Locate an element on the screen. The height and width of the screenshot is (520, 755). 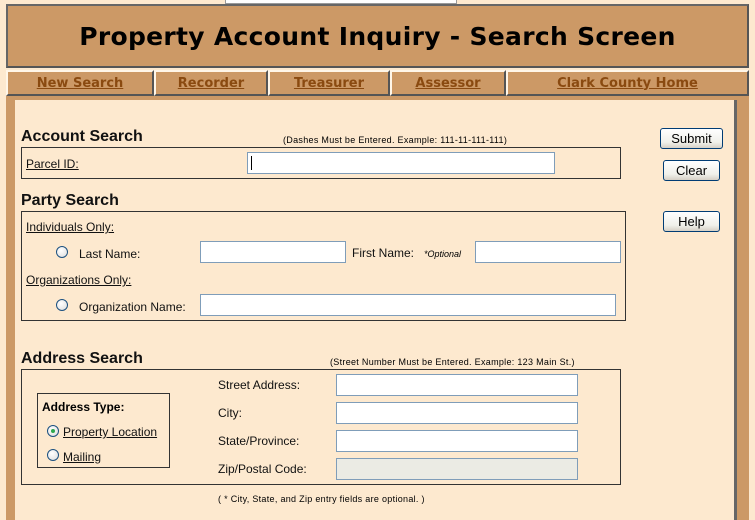
nav-link-recorder: Recorder is located at coordinates (211, 83).